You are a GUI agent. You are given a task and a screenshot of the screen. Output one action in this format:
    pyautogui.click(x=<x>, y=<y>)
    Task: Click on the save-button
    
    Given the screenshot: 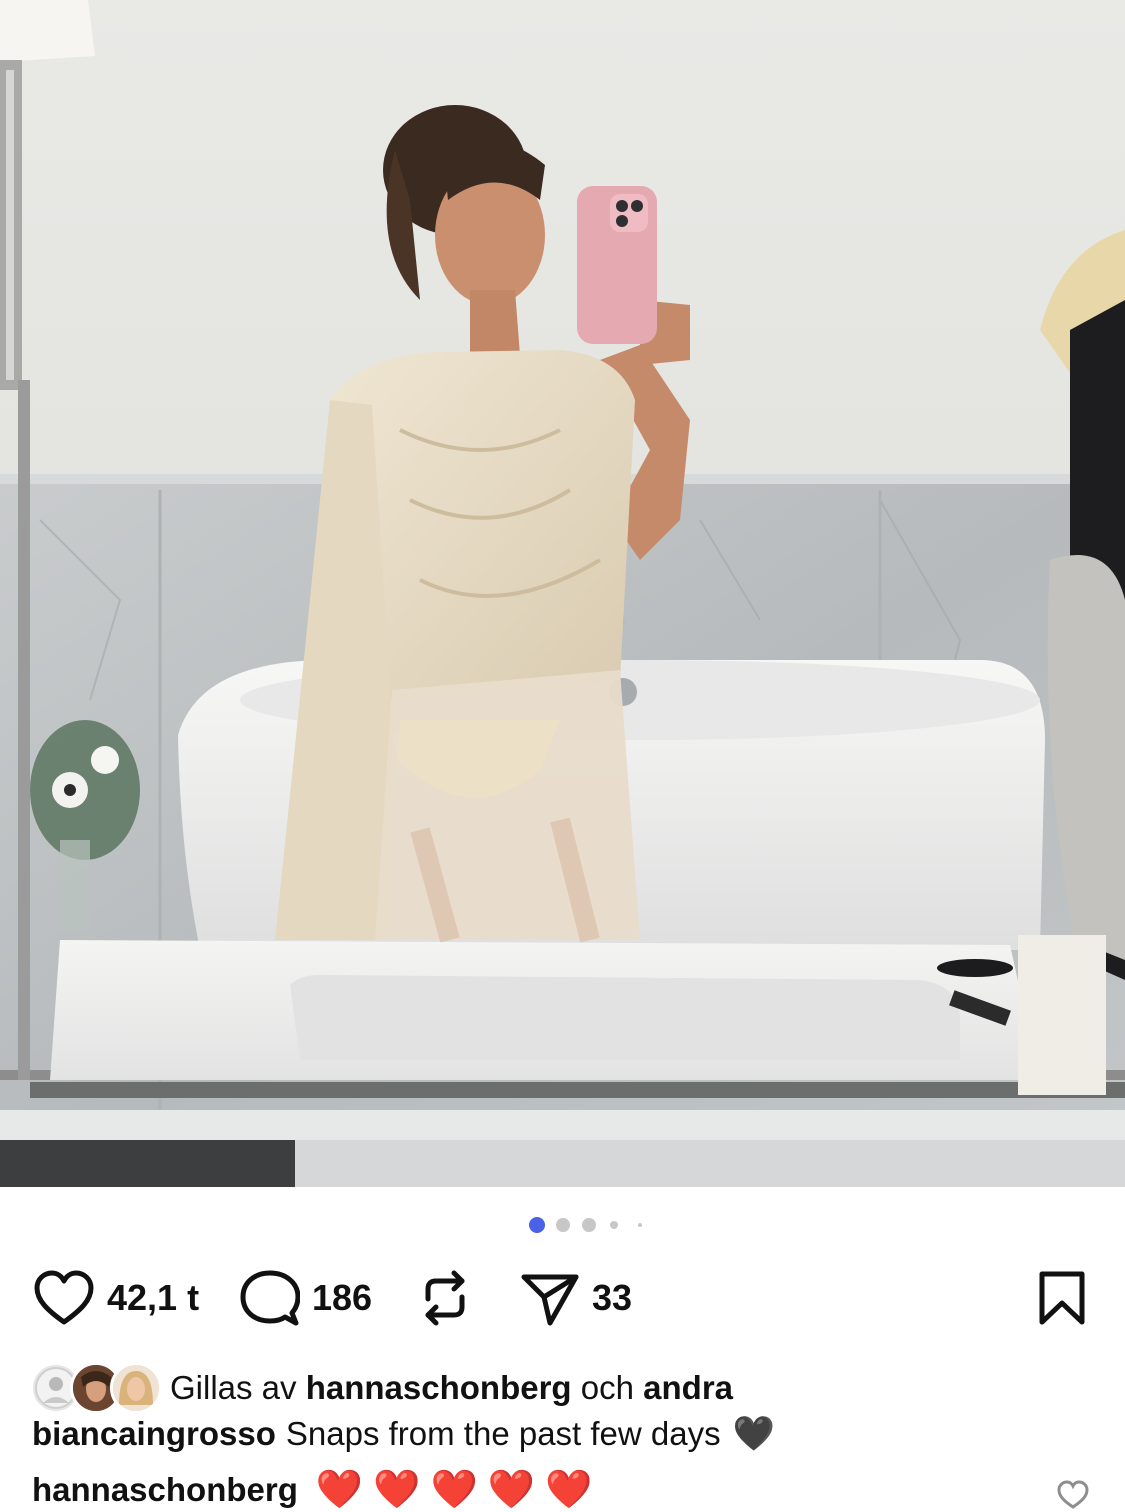 What is the action you would take?
    pyautogui.click(x=1062, y=1298)
    